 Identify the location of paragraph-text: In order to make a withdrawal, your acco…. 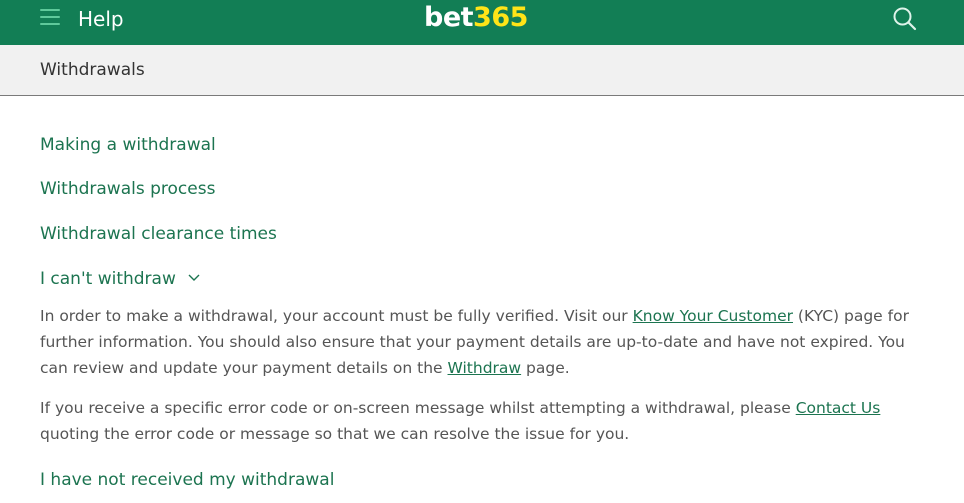
(336, 316).